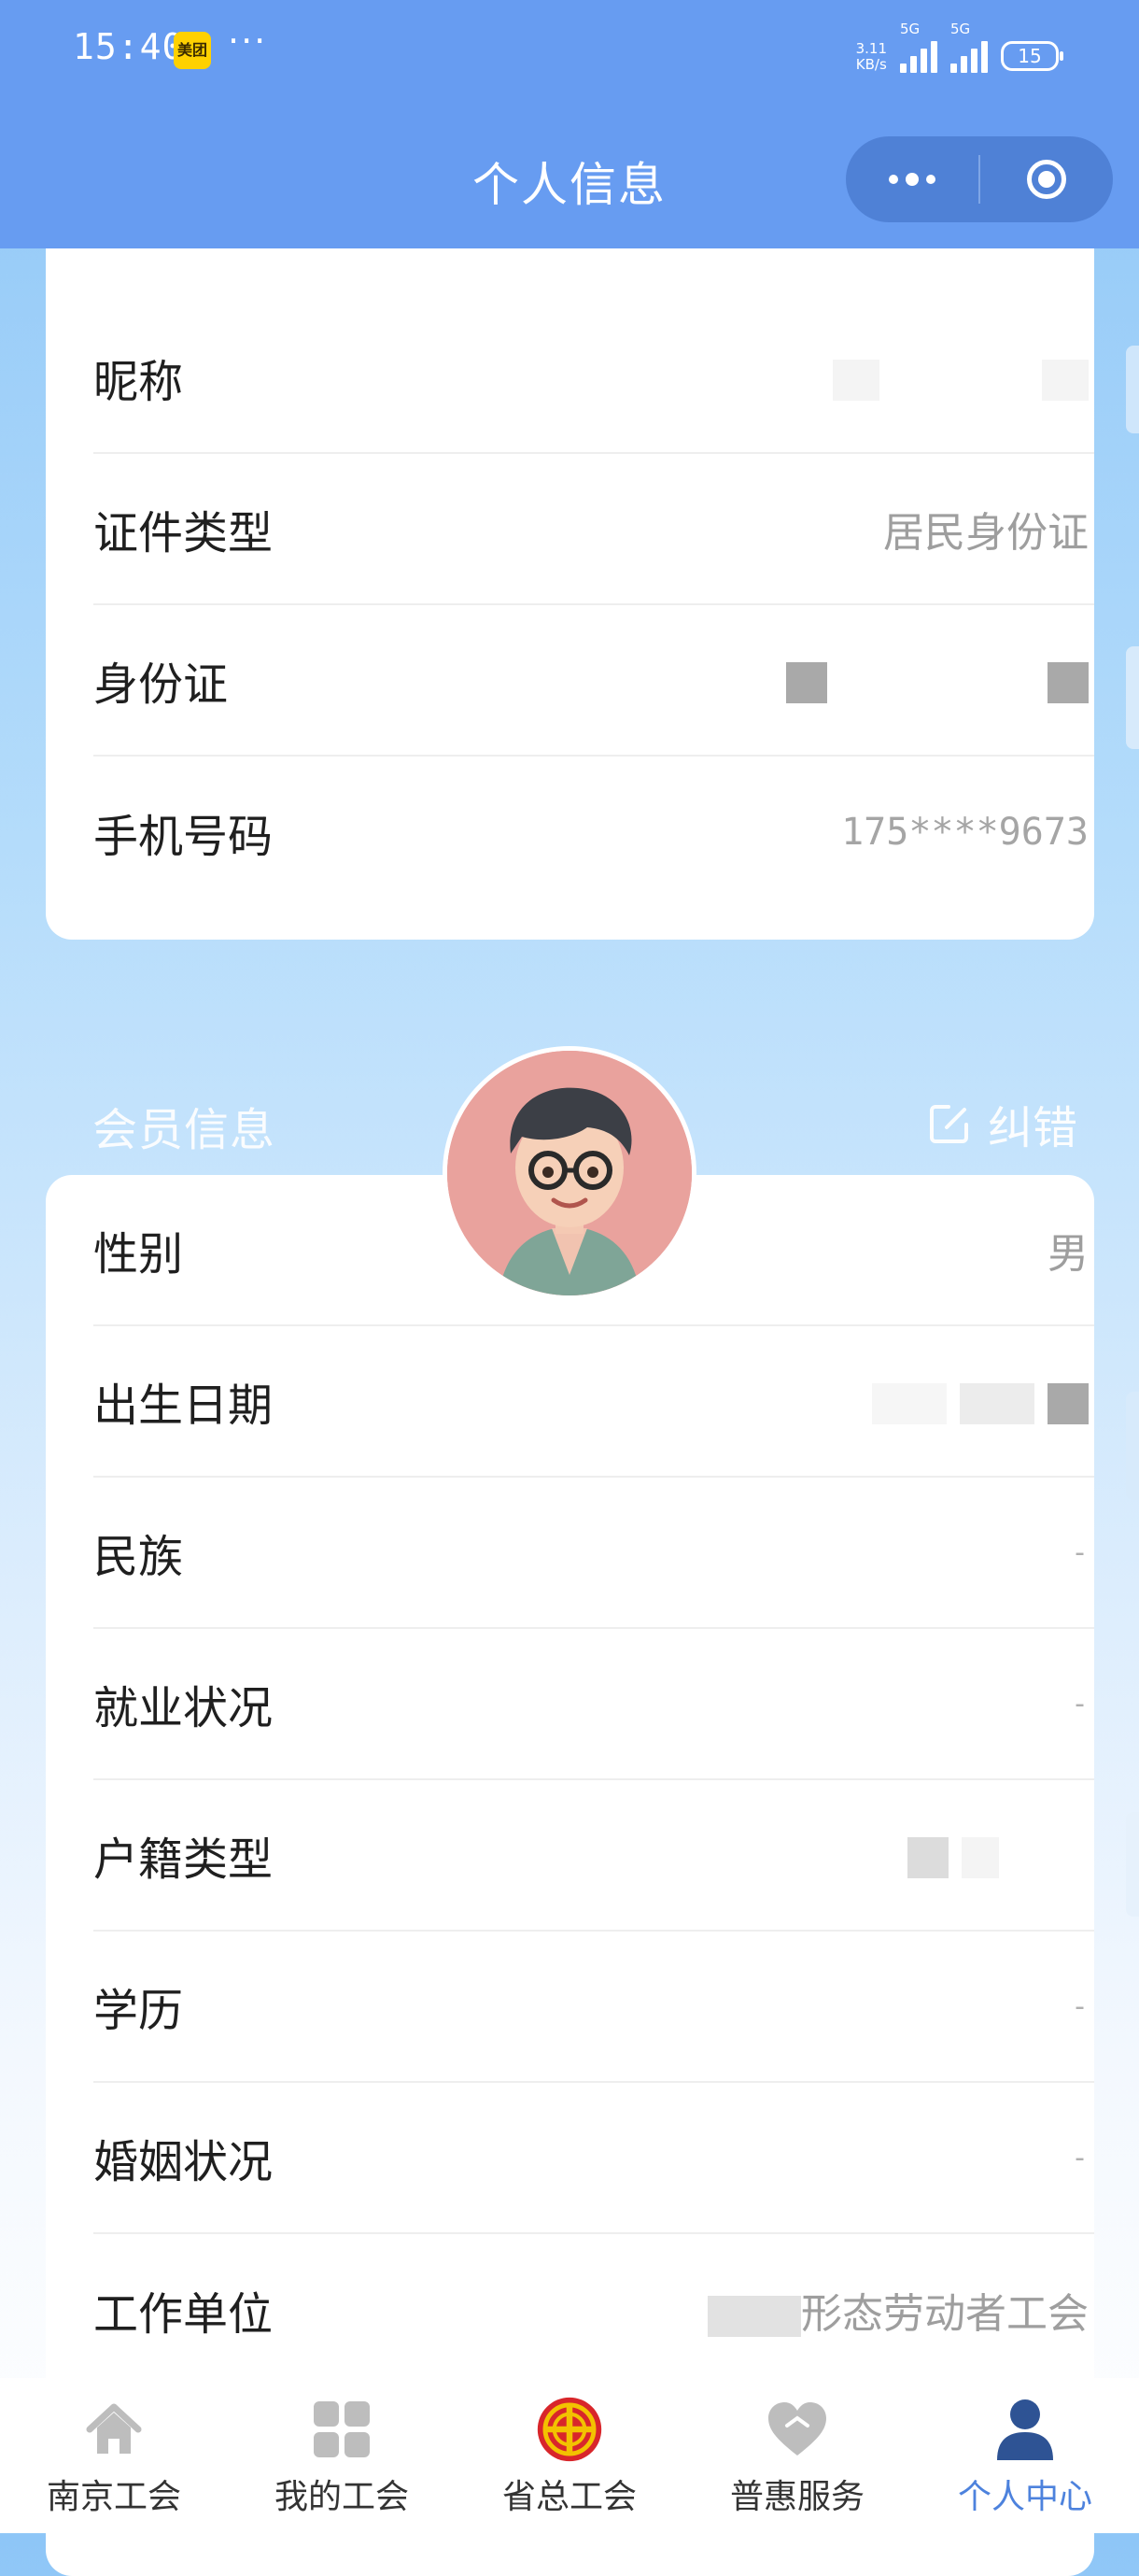  Describe the element at coordinates (797, 2497) in the screenshot. I see `tab-label: 普惠服务` at that location.